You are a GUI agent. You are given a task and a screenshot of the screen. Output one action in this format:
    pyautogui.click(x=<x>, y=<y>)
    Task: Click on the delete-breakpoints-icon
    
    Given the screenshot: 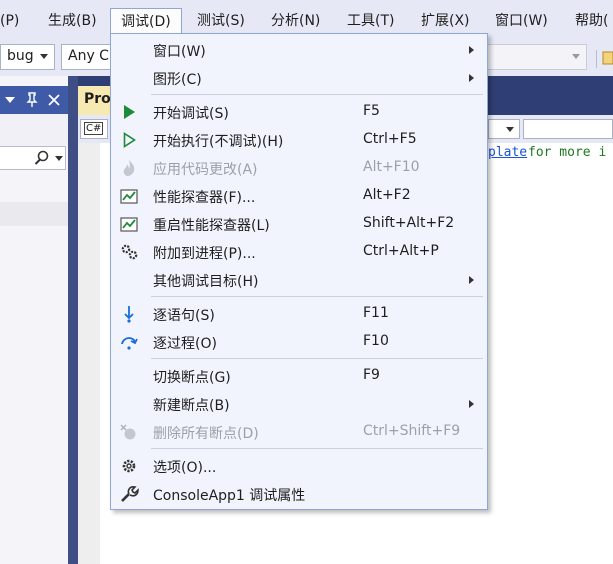 What is the action you would take?
    pyautogui.click(x=128, y=432)
    